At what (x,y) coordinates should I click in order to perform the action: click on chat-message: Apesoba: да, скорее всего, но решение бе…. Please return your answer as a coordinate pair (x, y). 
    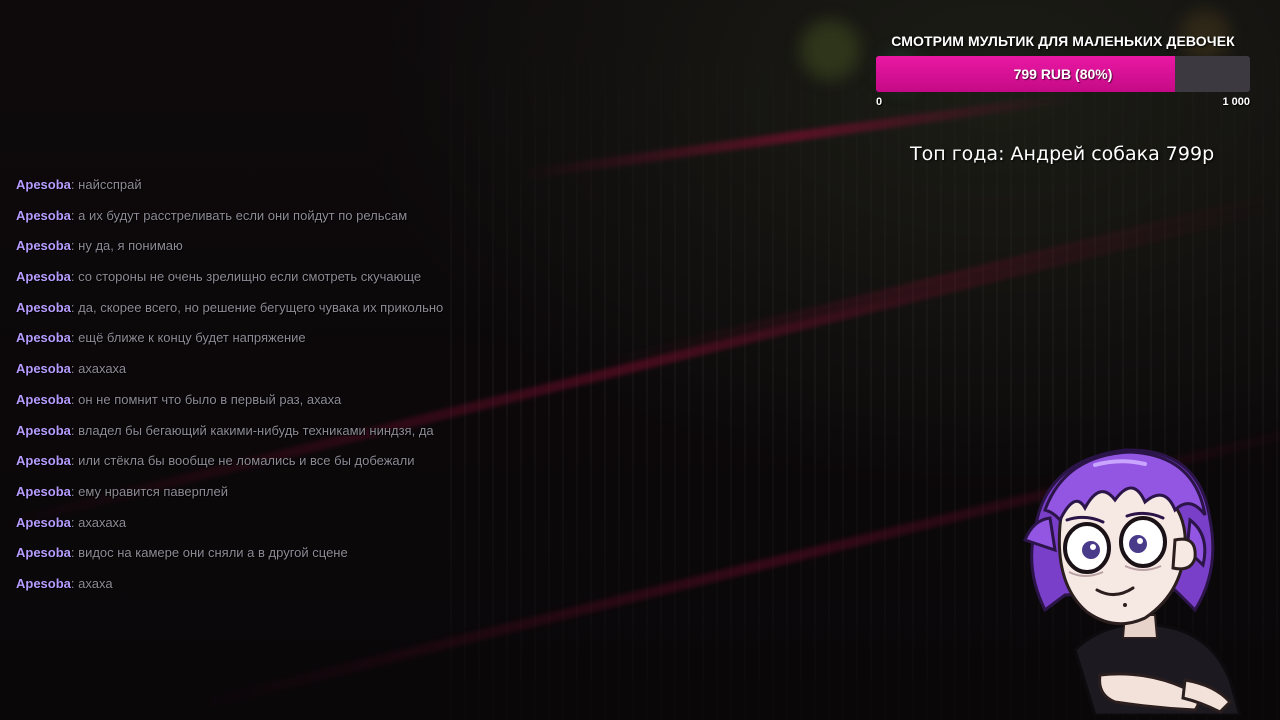
    Looking at the image, I should click on (286, 312).